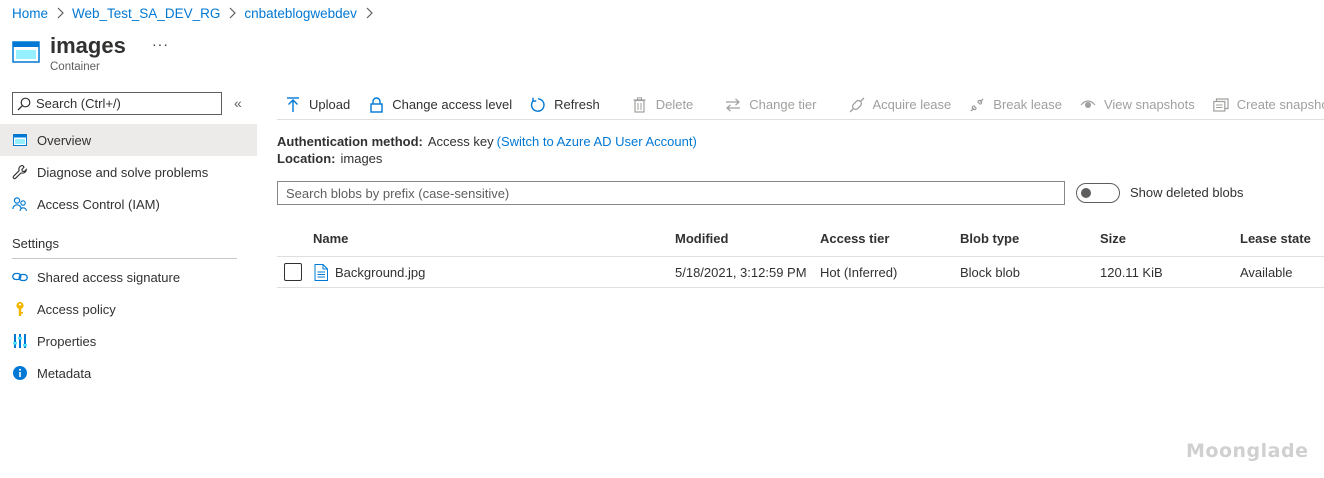 This screenshot has height=478, width=1324. I want to click on blob-access-tier: Hot (Inferred), so click(859, 272).